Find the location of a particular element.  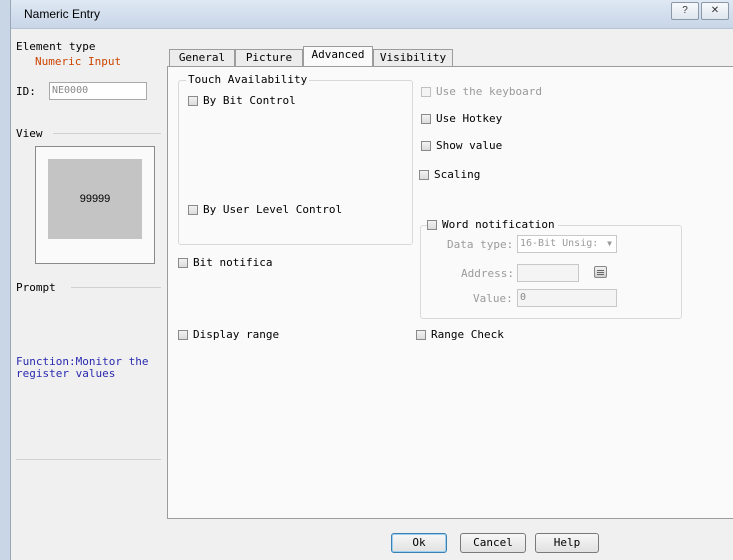

tab-general: General is located at coordinates (202, 57).